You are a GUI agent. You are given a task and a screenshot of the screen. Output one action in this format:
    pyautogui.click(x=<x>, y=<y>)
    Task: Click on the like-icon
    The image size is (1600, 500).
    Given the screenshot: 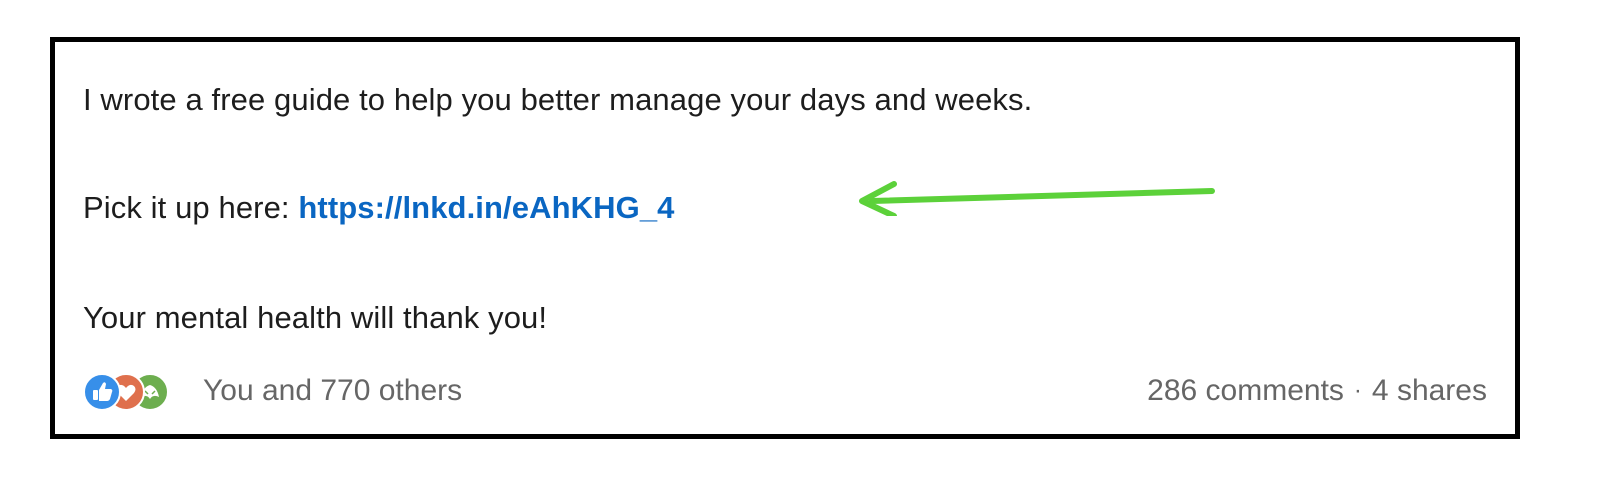 What is the action you would take?
    pyautogui.click(x=102, y=392)
    